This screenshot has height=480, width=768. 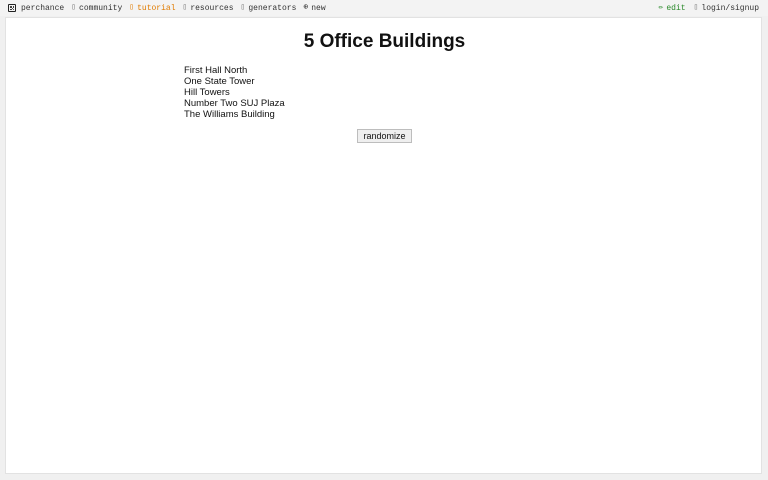 I want to click on randomize-button: randomize, so click(x=384, y=136).